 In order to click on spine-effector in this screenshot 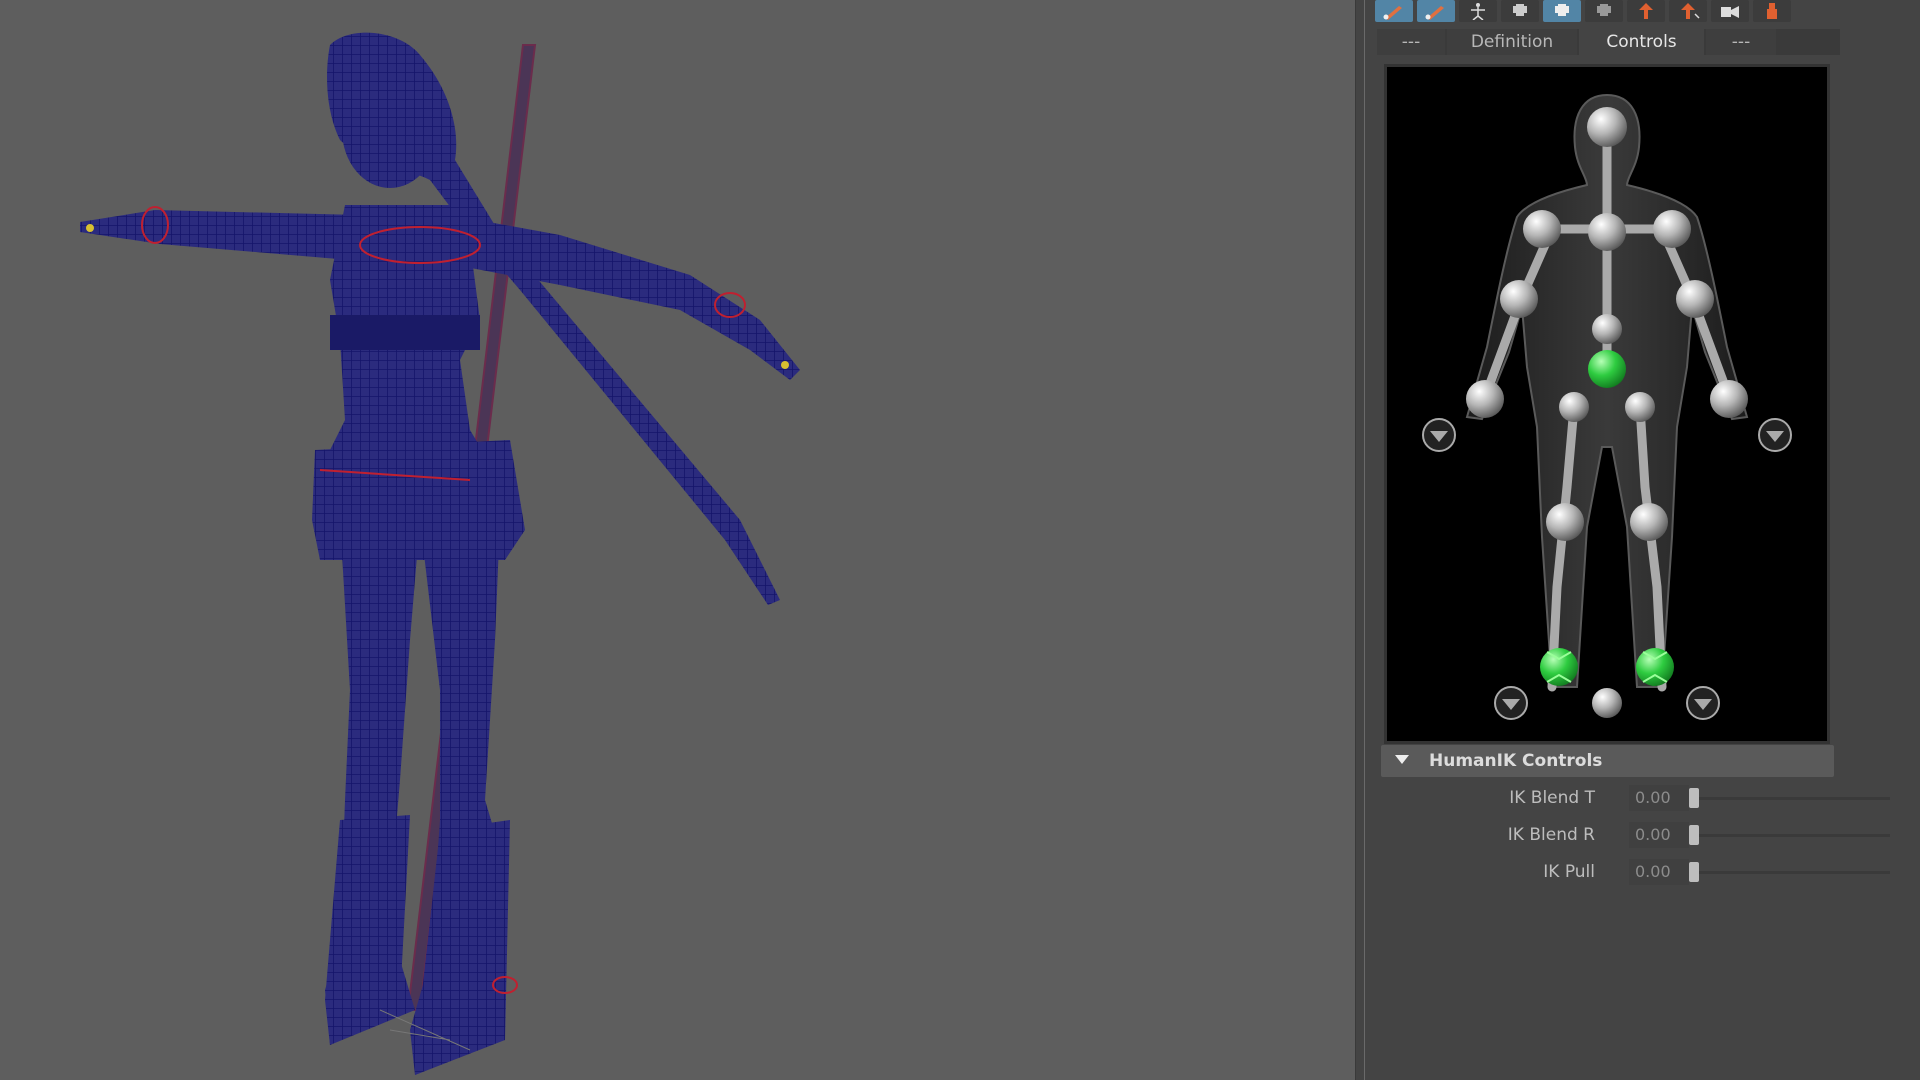, I will do `click(1607, 329)`.